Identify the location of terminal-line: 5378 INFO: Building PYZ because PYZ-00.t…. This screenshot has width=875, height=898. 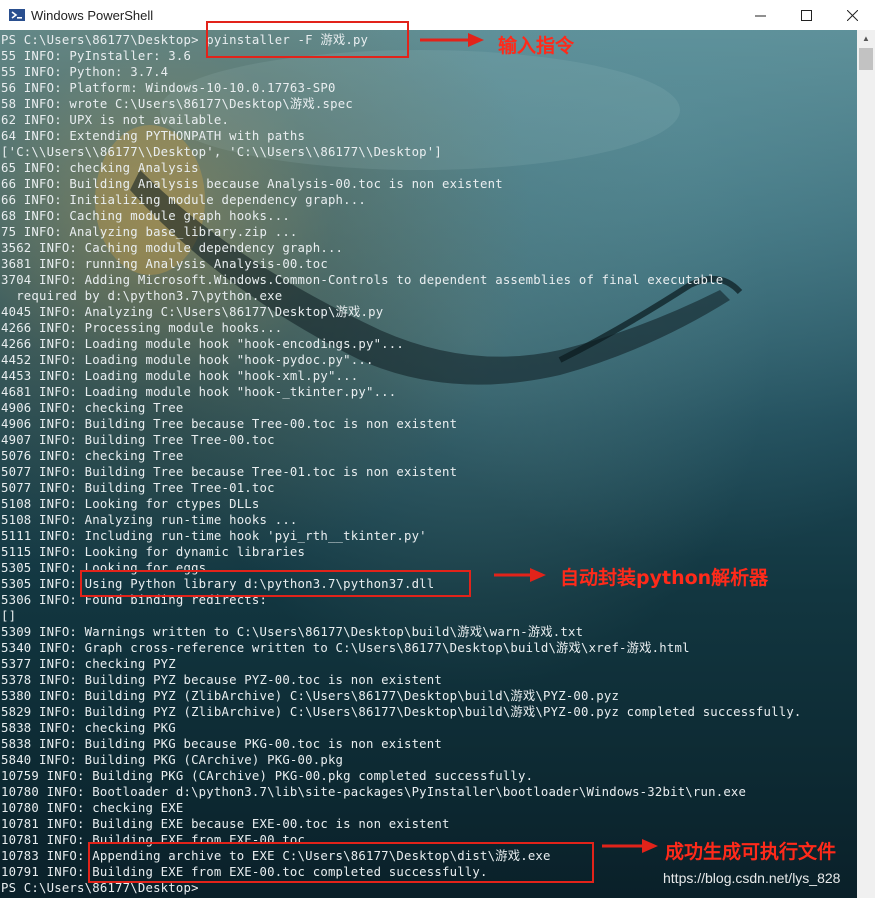
(221, 680).